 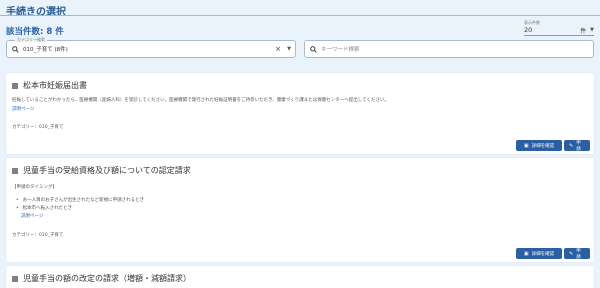 I want to click on list-item: 松本市へ転入されたとき, so click(x=44, y=208).